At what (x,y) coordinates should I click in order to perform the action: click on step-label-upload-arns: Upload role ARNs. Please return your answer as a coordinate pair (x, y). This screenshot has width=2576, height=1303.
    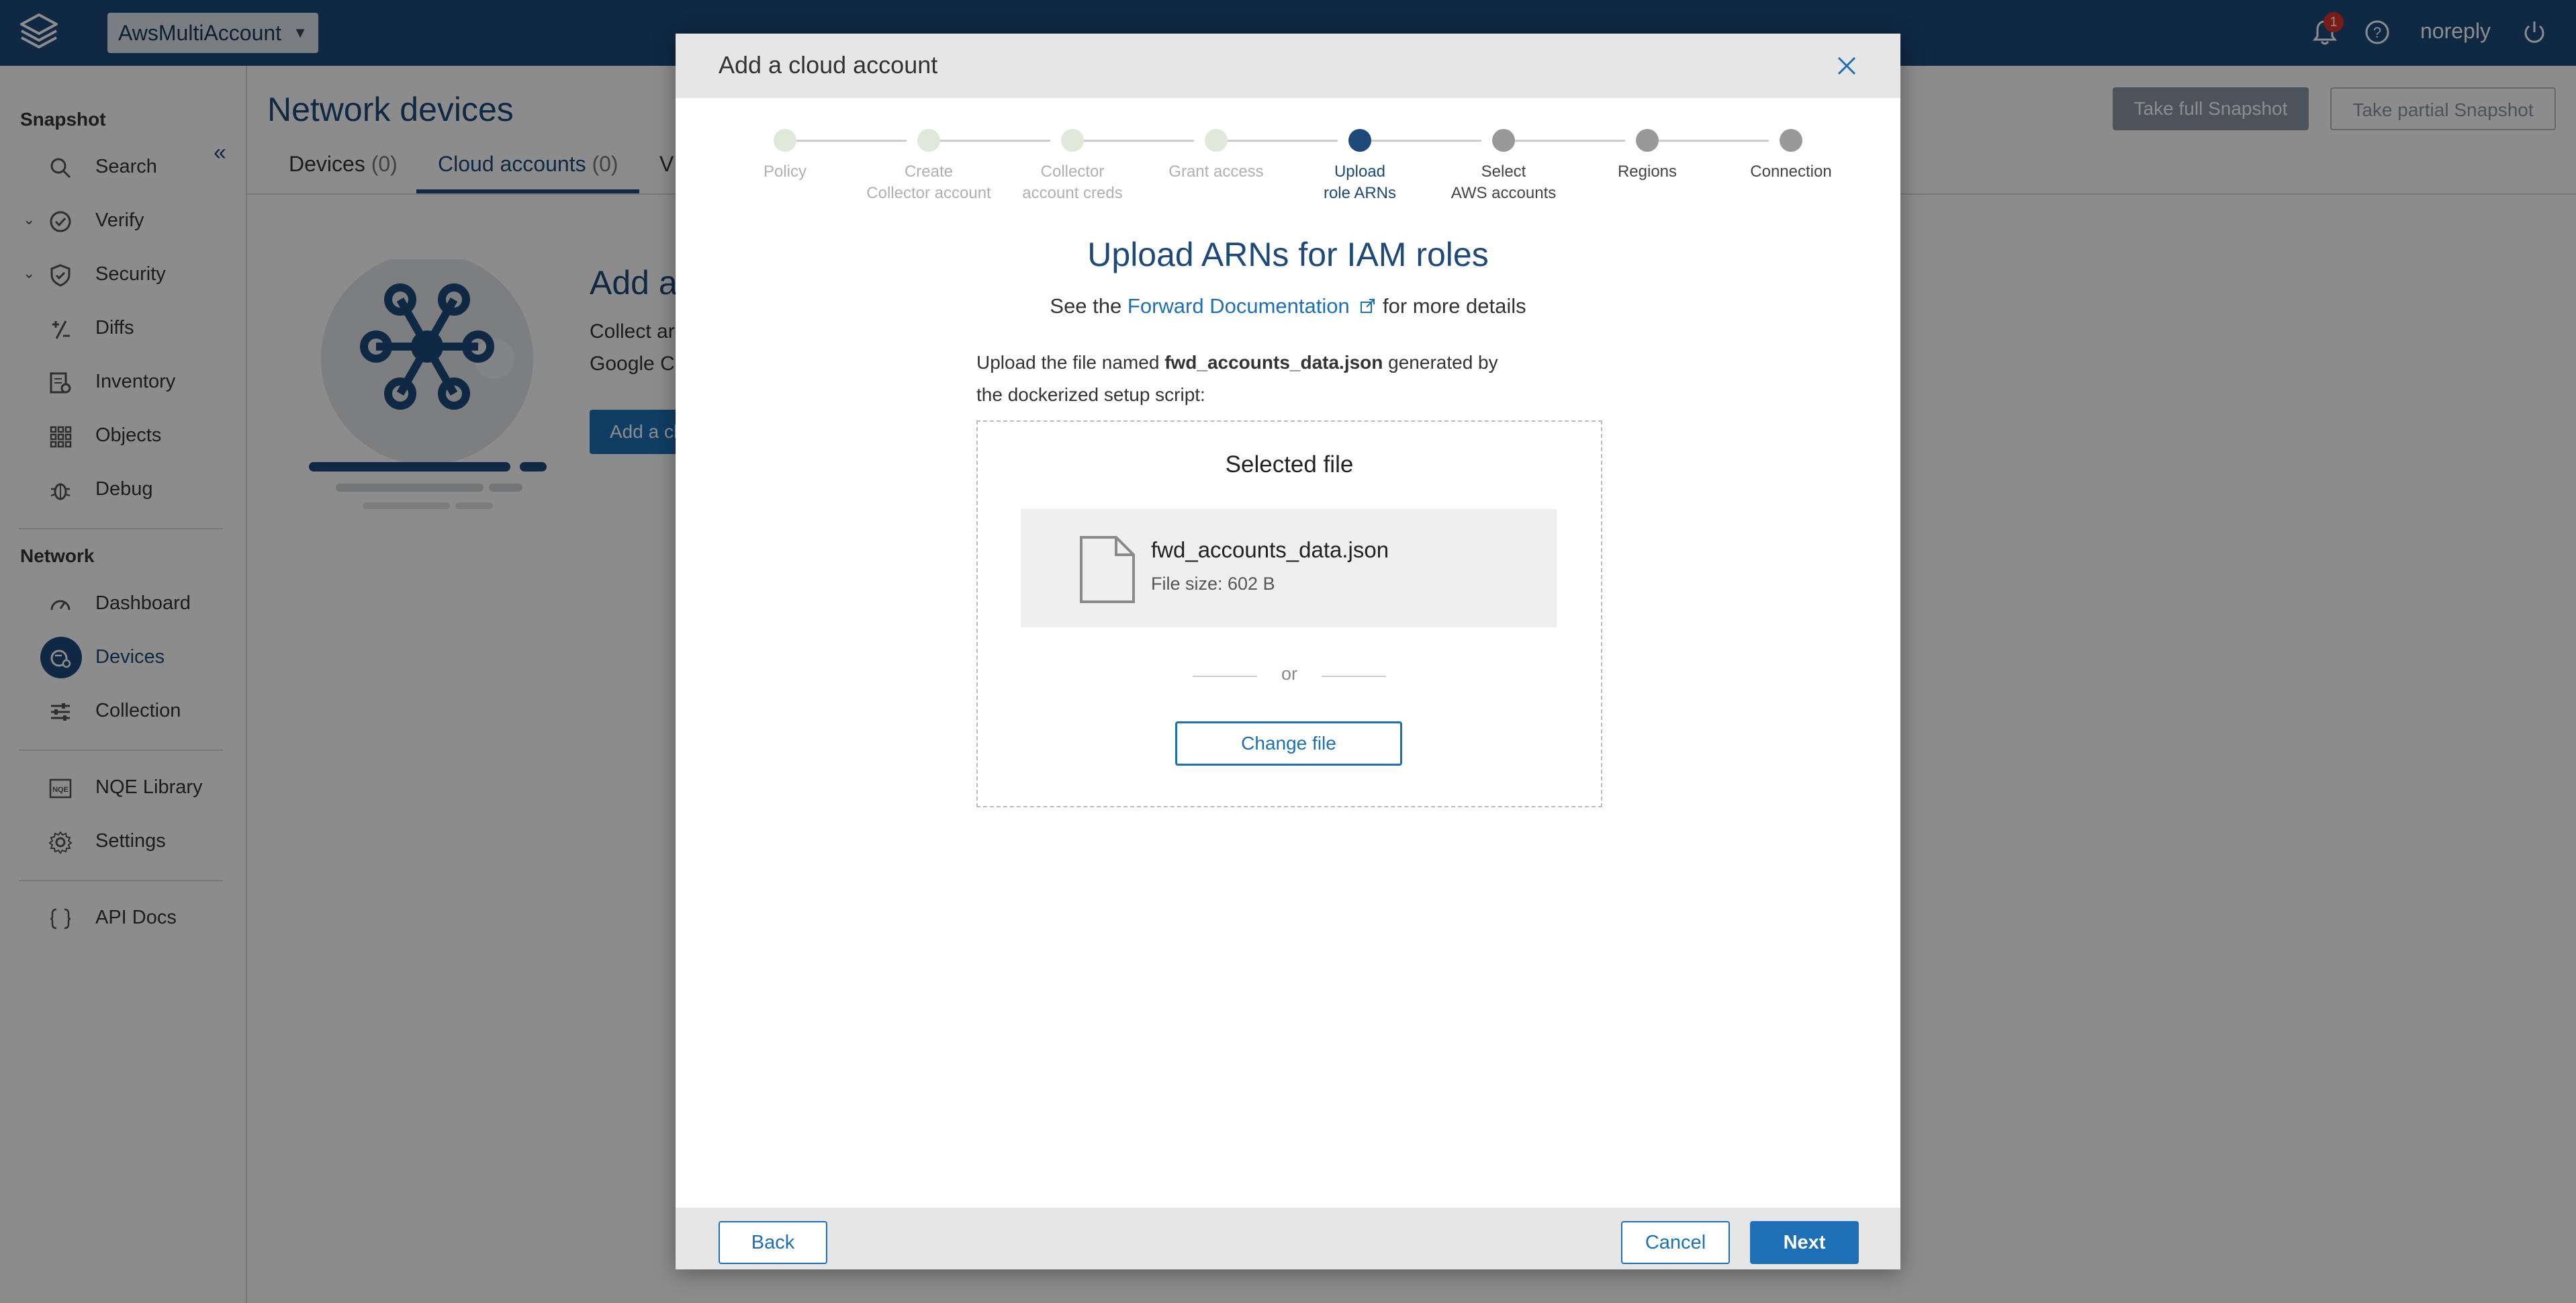
    Looking at the image, I should click on (1360, 182).